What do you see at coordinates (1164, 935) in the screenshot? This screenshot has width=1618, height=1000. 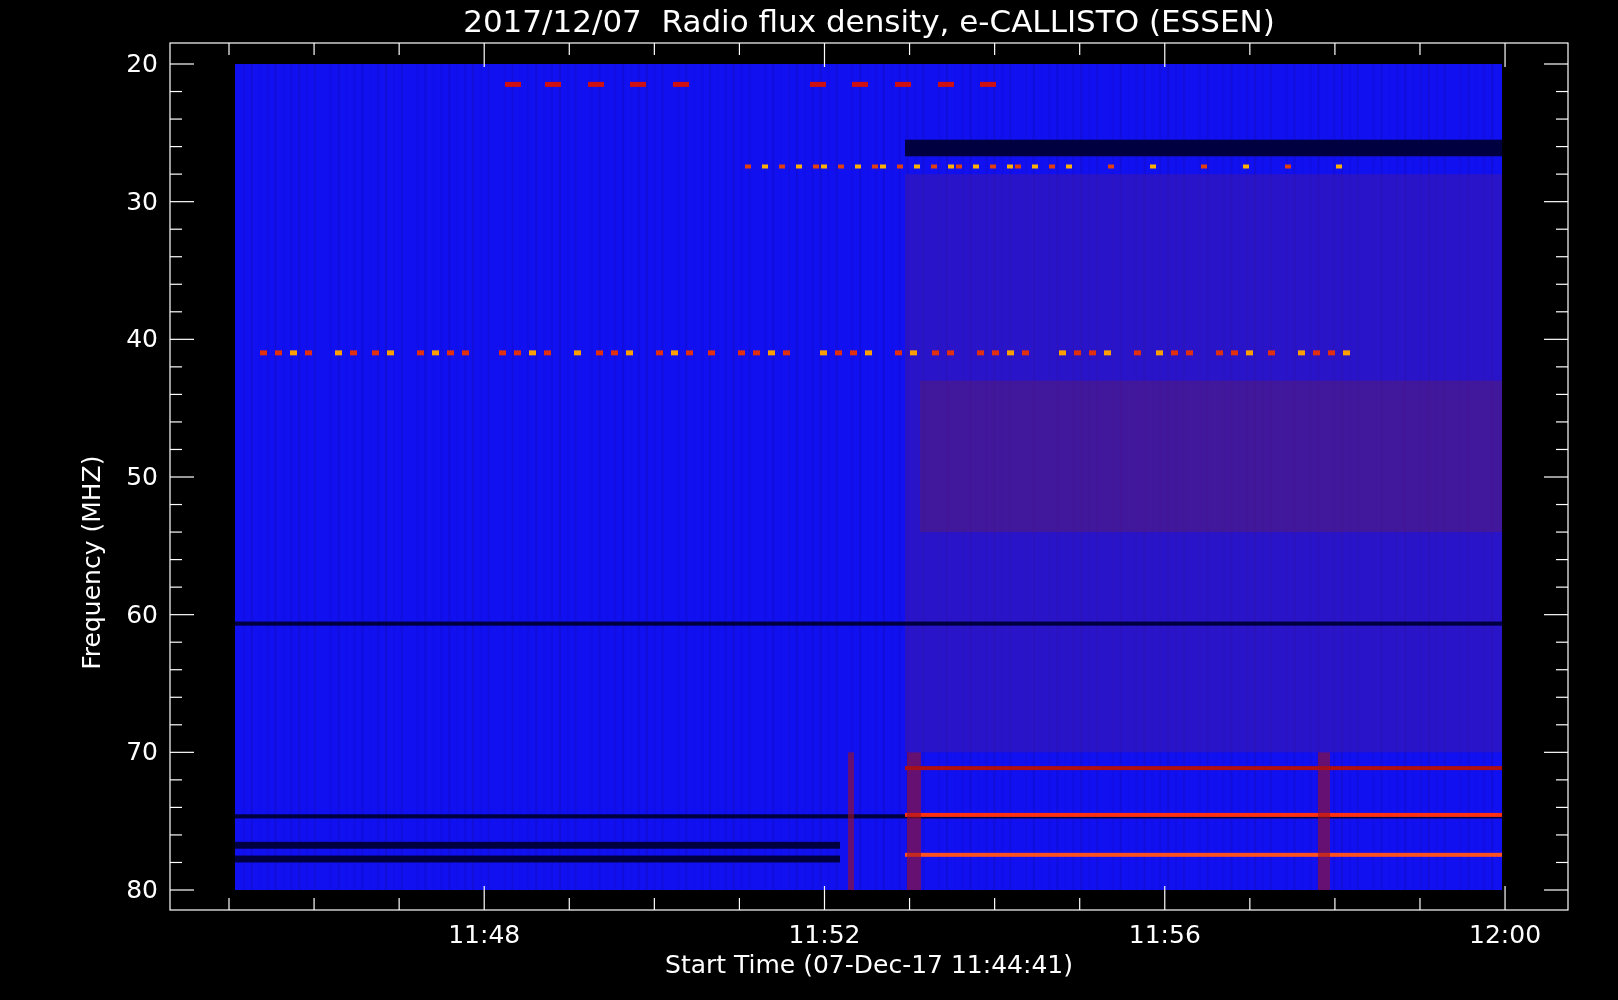 I see `x-tick-label: 11:56` at bounding box center [1164, 935].